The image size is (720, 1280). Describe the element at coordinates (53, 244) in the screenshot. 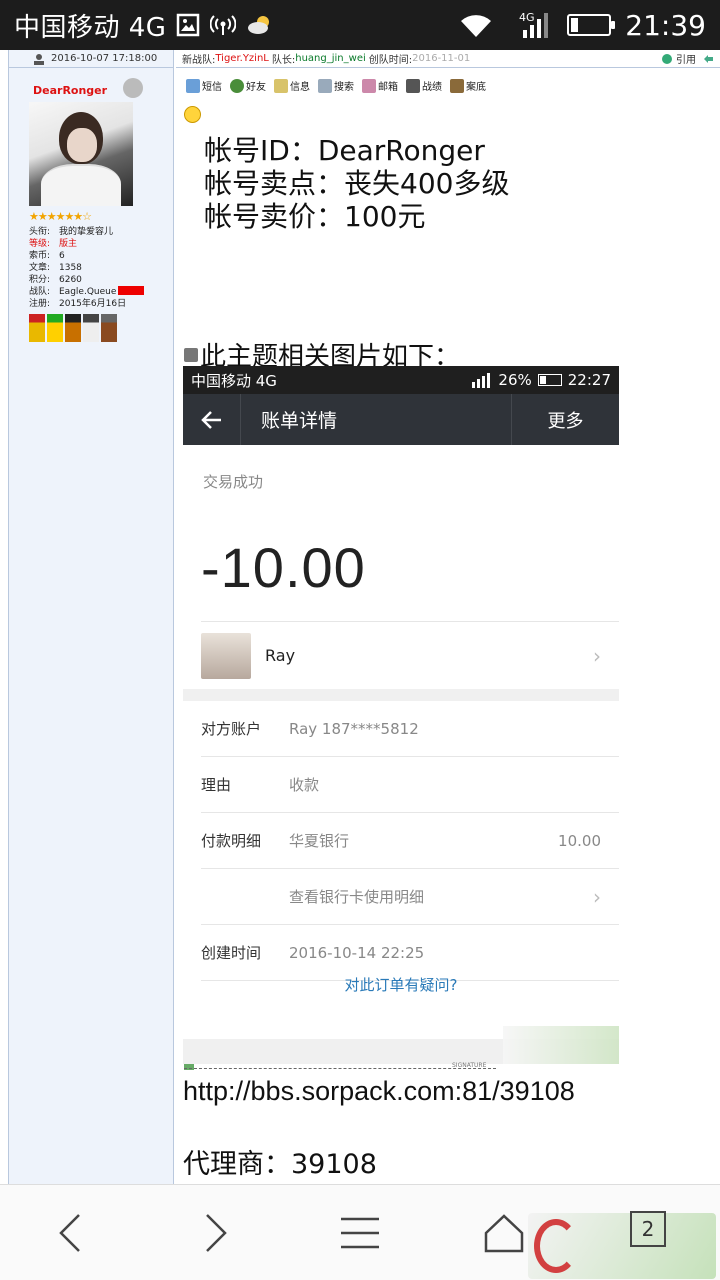

I see `stat-level: 等级: 版主` at that location.